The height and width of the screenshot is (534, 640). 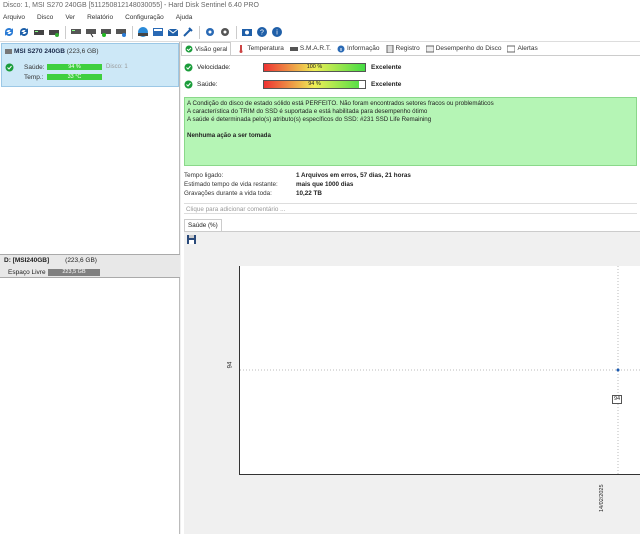 What do you see at coordinates (230, 365) in the screenshot?
I see `y-tick-label: 94` at bounding box center [230, 365].